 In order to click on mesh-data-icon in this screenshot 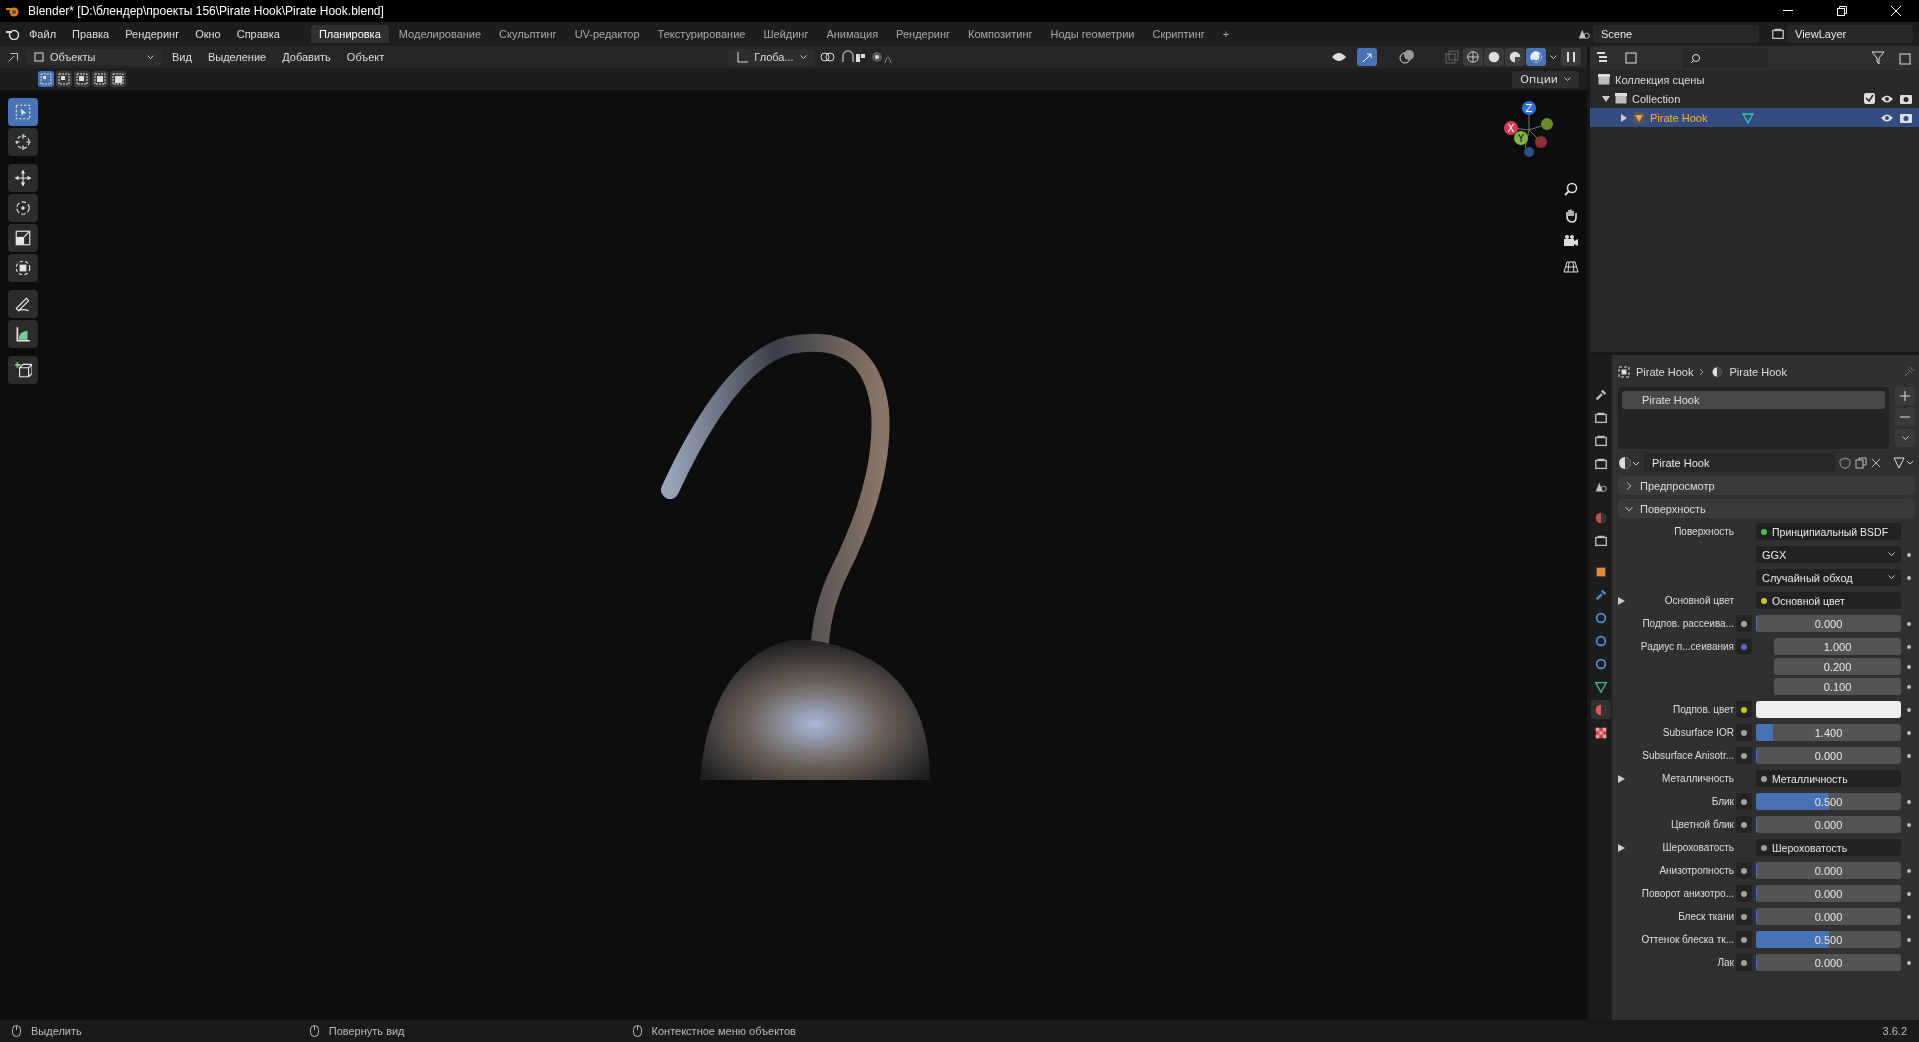, I will do `click(1748, 117)`.